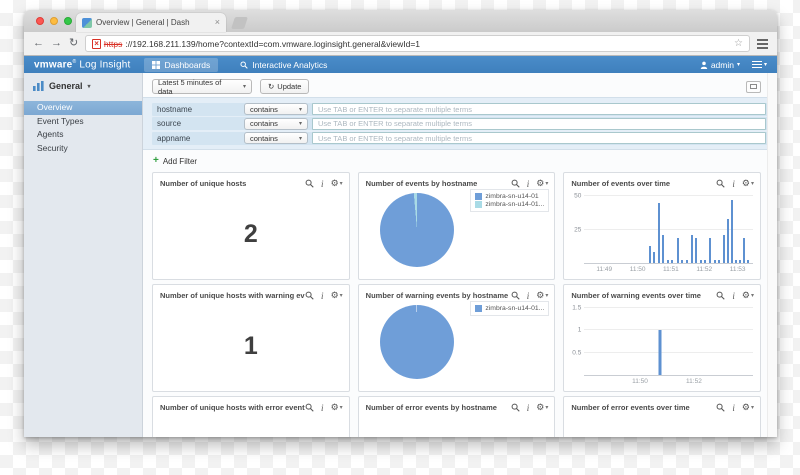 This screenshot has height=475, width=800. What do you see at coordinates (285, 86) in the screenshot?
I see `update-button: ↻ Update` at bounding box center [285, 86].